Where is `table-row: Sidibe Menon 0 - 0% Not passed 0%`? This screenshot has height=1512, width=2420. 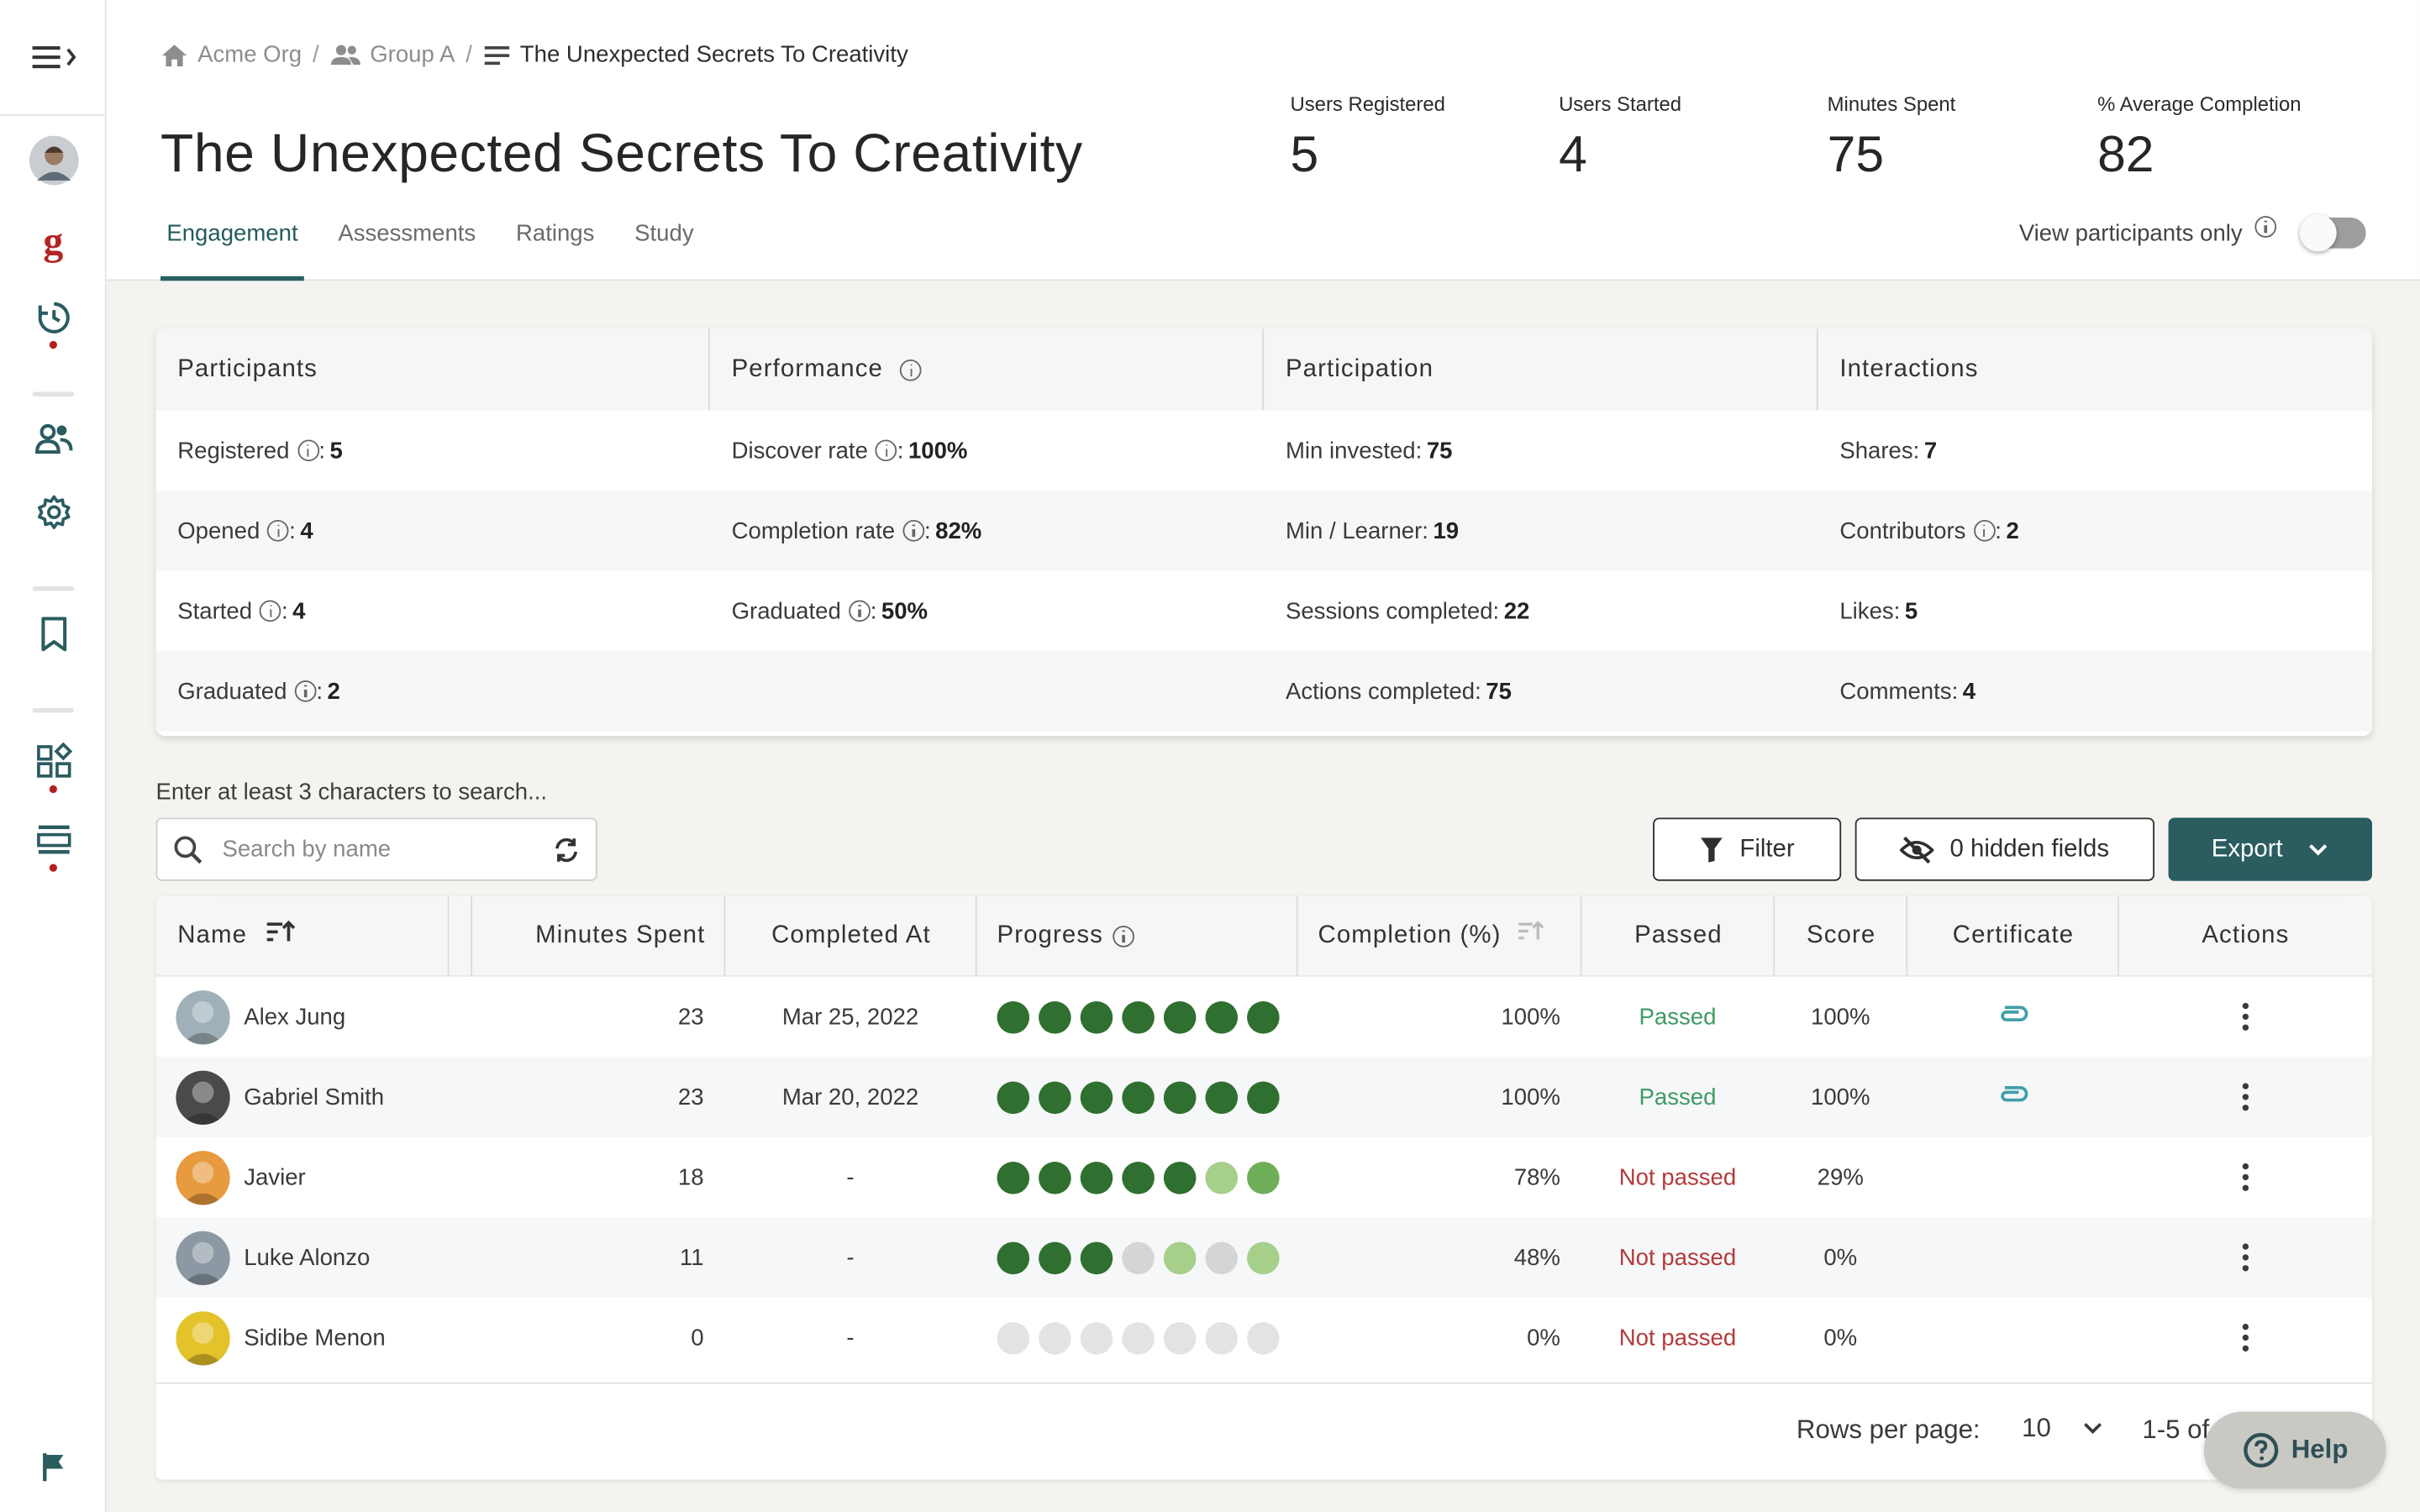 table-row: Sidibe Menon 0 - 0% Not passed 0% is located at coordinates (1264, 1338).